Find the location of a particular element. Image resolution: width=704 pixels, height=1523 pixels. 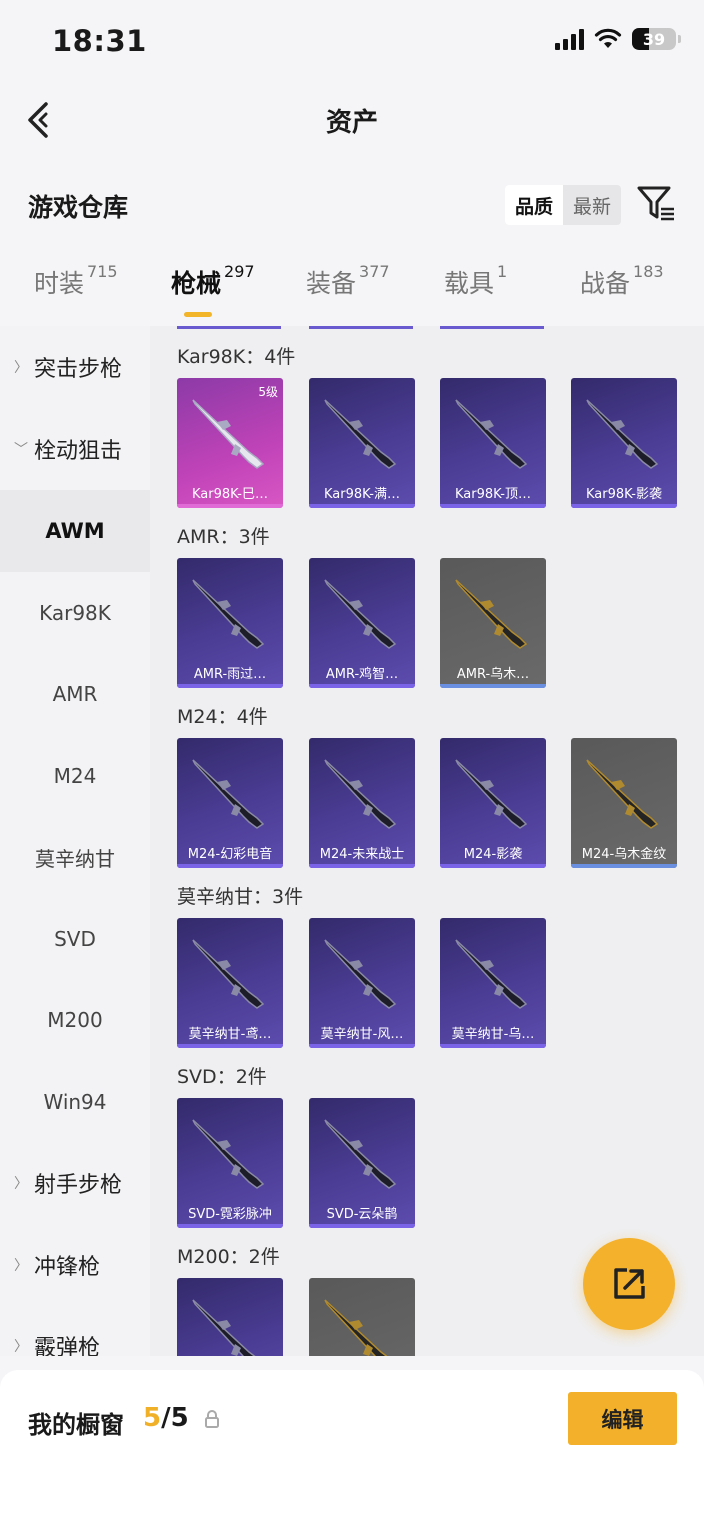

sort-newest-button: 最新 is located at coordinates (592, 205).